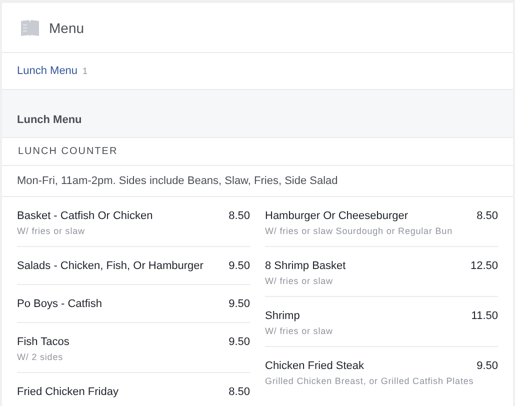 The height and width of the screenshot is (406, 515). What do you see at coordinates (85, 71) in the screenshot?
I see `menu-count: 1` at bounding box center [85, 71].